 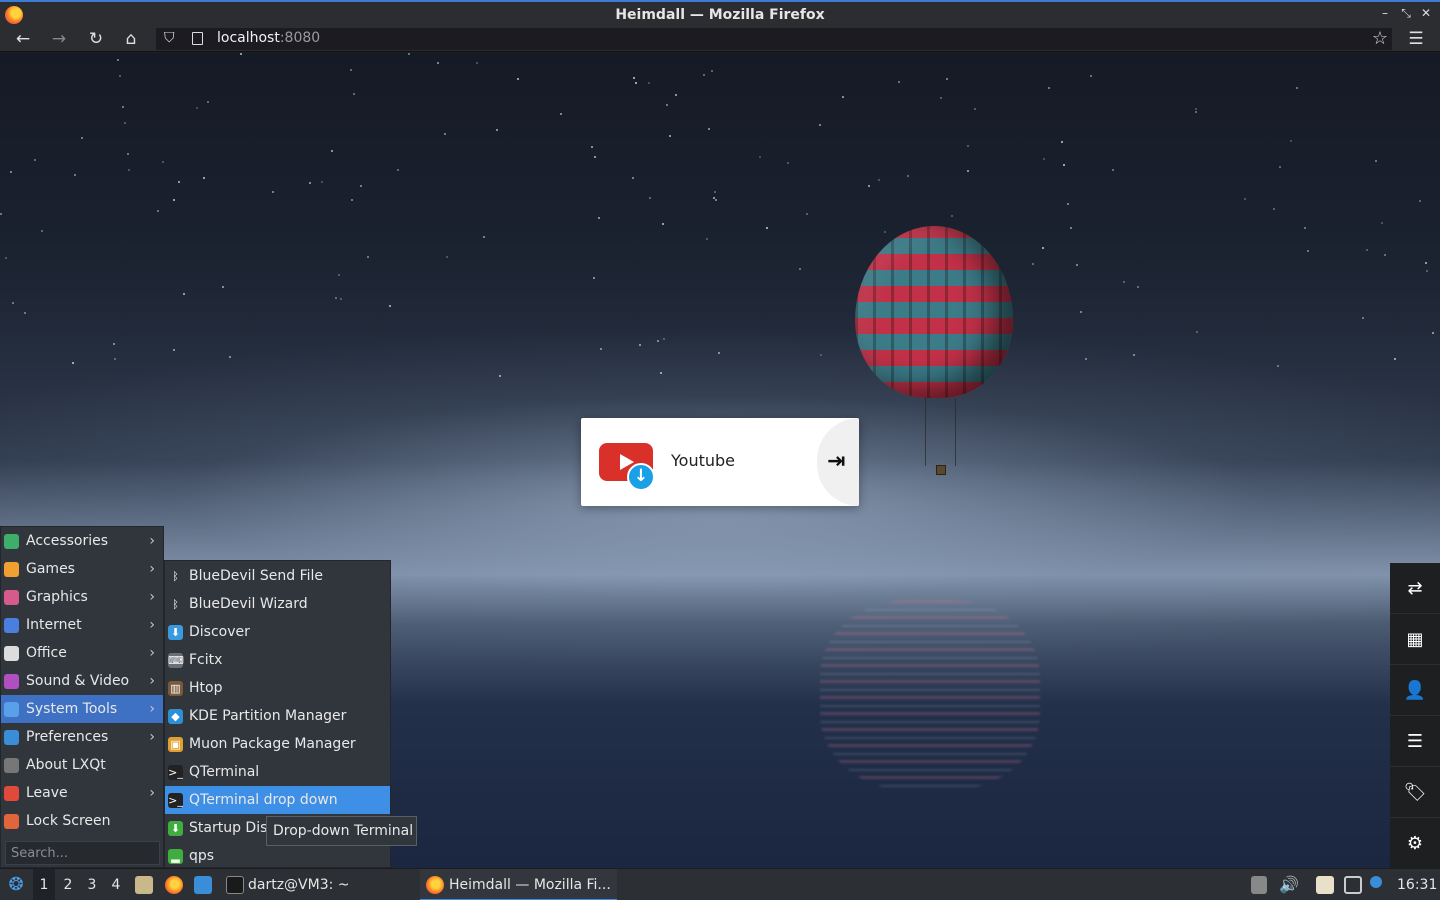 What do you see at coordinates (1325, 885) in the screenshot?
I see `tray-clipboard-icon` at bounding box center [1325, 885].